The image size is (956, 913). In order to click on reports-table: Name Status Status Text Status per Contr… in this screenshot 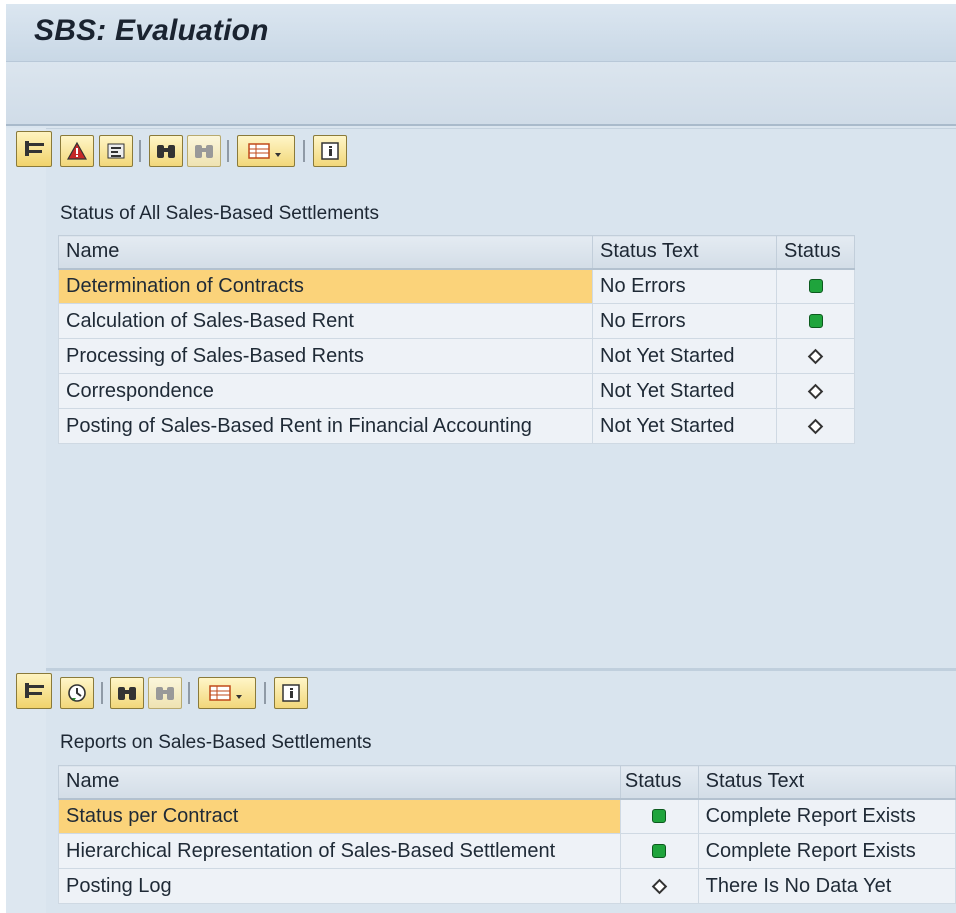, I will do `click(507, 834)`.